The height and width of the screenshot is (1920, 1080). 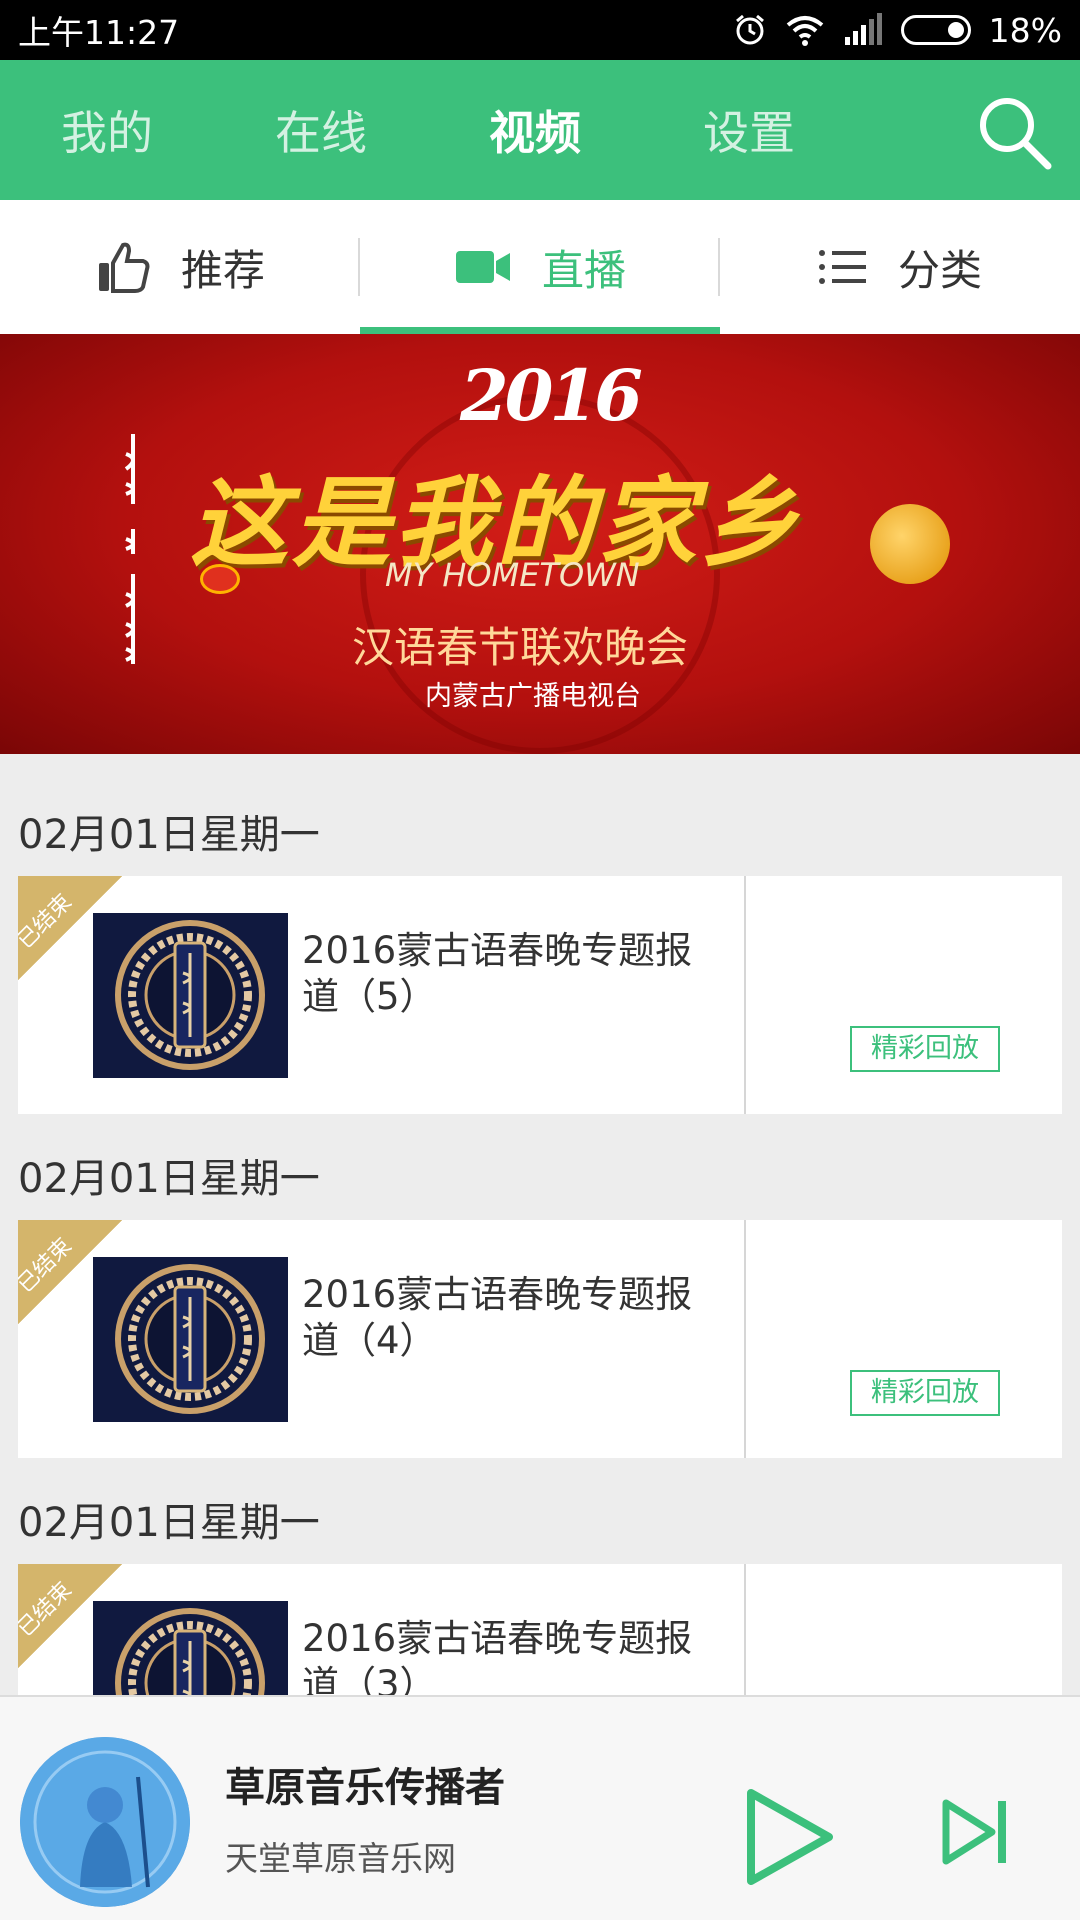 What do you see at coordinates (124, 267) in the screenshot?
I see `thumbs-up-icon` at bounding box center [124, 267].